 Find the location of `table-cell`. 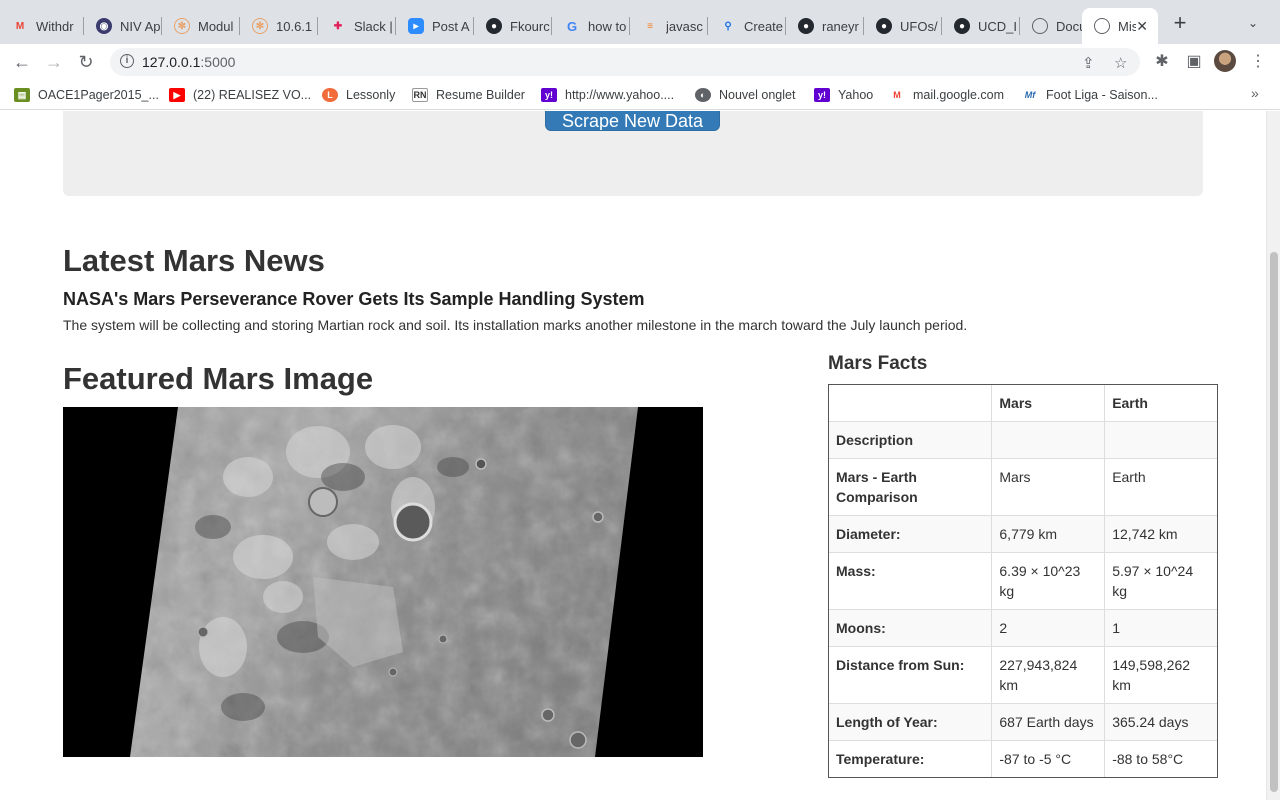

table-cell is located at coordinates (1161, 440).